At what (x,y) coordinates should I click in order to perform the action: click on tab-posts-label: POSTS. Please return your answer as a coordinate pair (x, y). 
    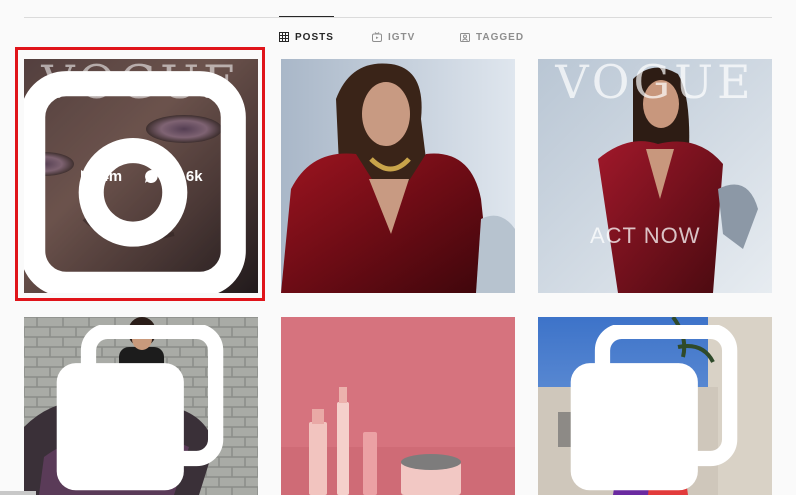
    Looking at the image, I should click on (314, 37).